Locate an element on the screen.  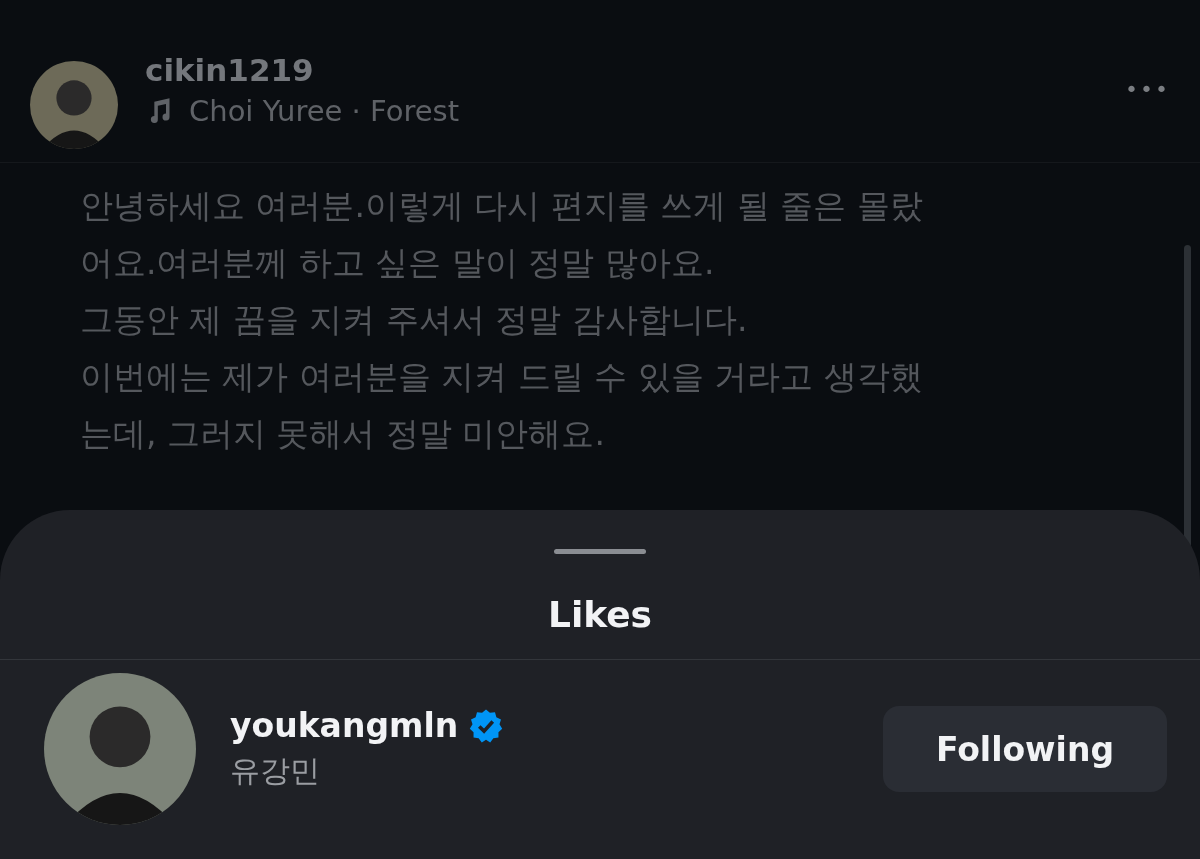
caption-line: 이번에는 제가 여러분을 지켜 드릴 수 있을 거라고 생각했 is located at coordinates (502, 377).